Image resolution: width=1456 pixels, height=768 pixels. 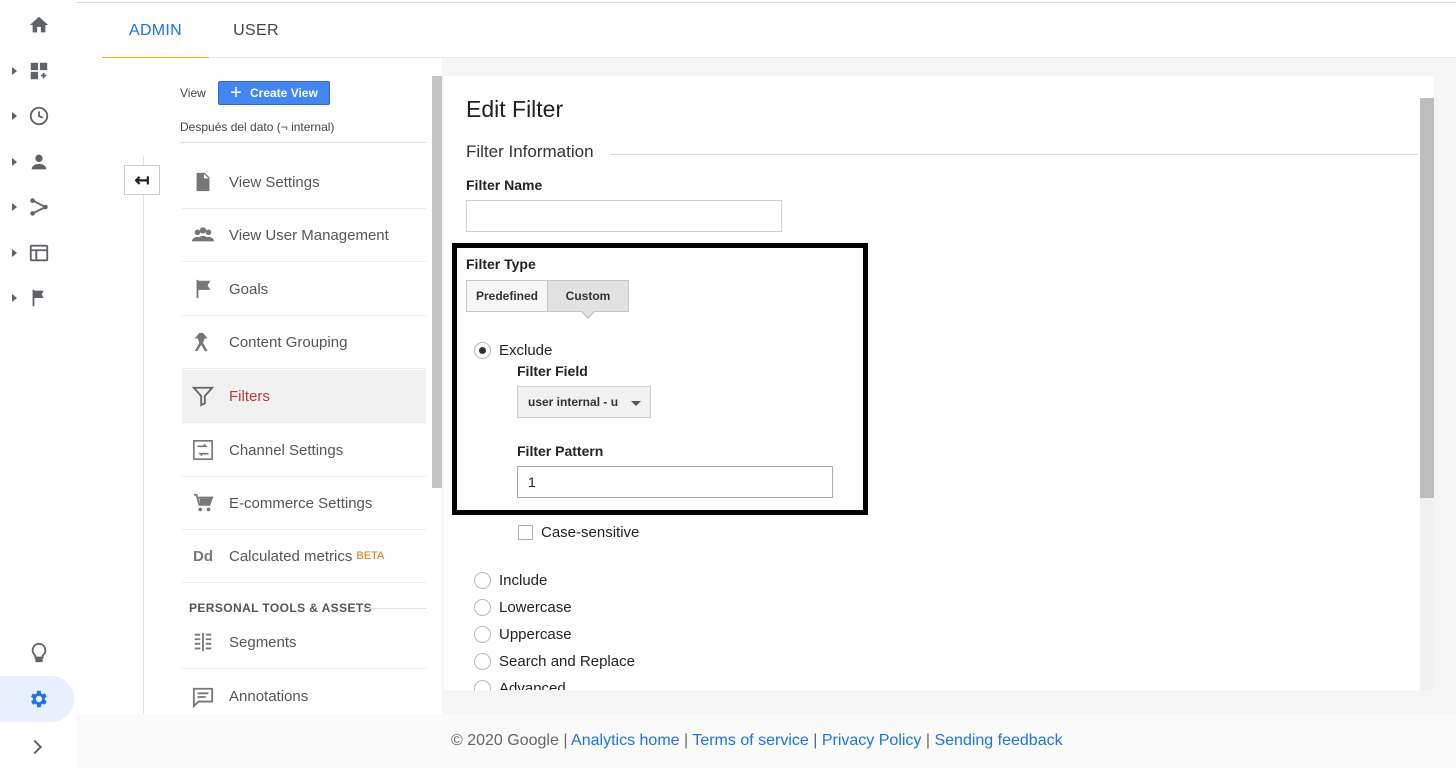 What do you see at coordinates (501, 264) in the screenshot?
I see `filter-type-label: Filter Type` at bounding box center [501, 264].